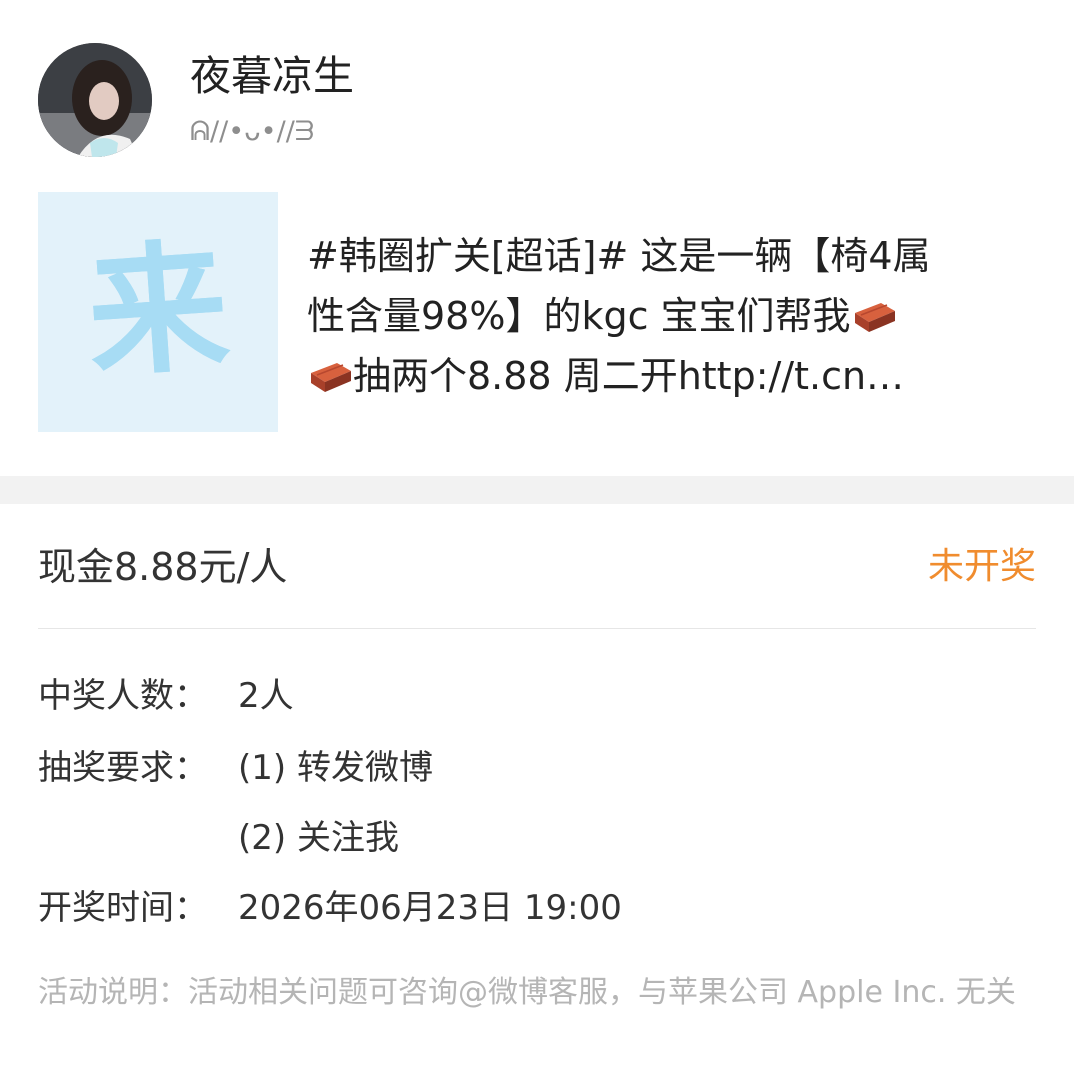  I want to click on avatar, so click(95, 100).